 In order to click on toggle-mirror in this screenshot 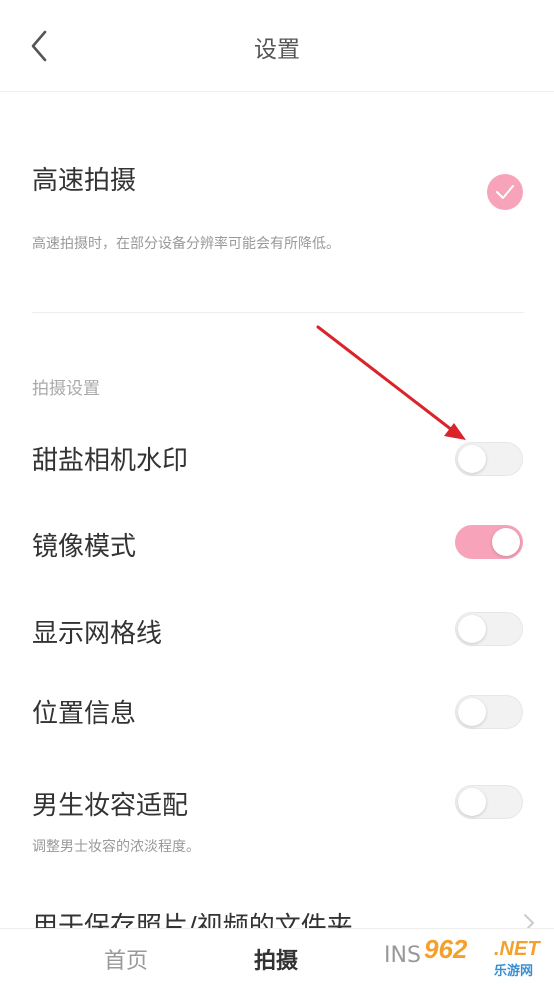, I will do `click(489, 542)`.